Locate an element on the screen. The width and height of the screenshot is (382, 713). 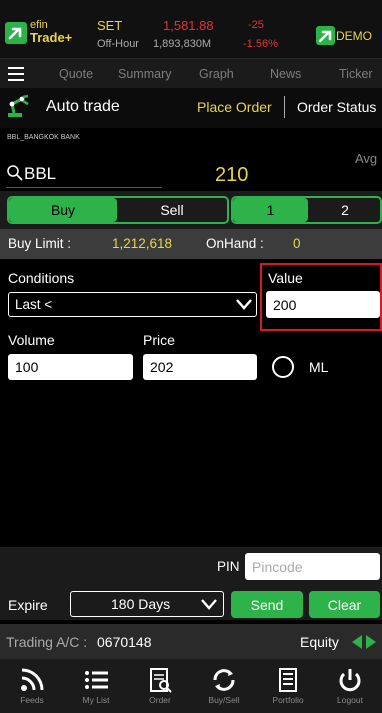
buy-toggle: Buy is located at coordinates (63, 210).